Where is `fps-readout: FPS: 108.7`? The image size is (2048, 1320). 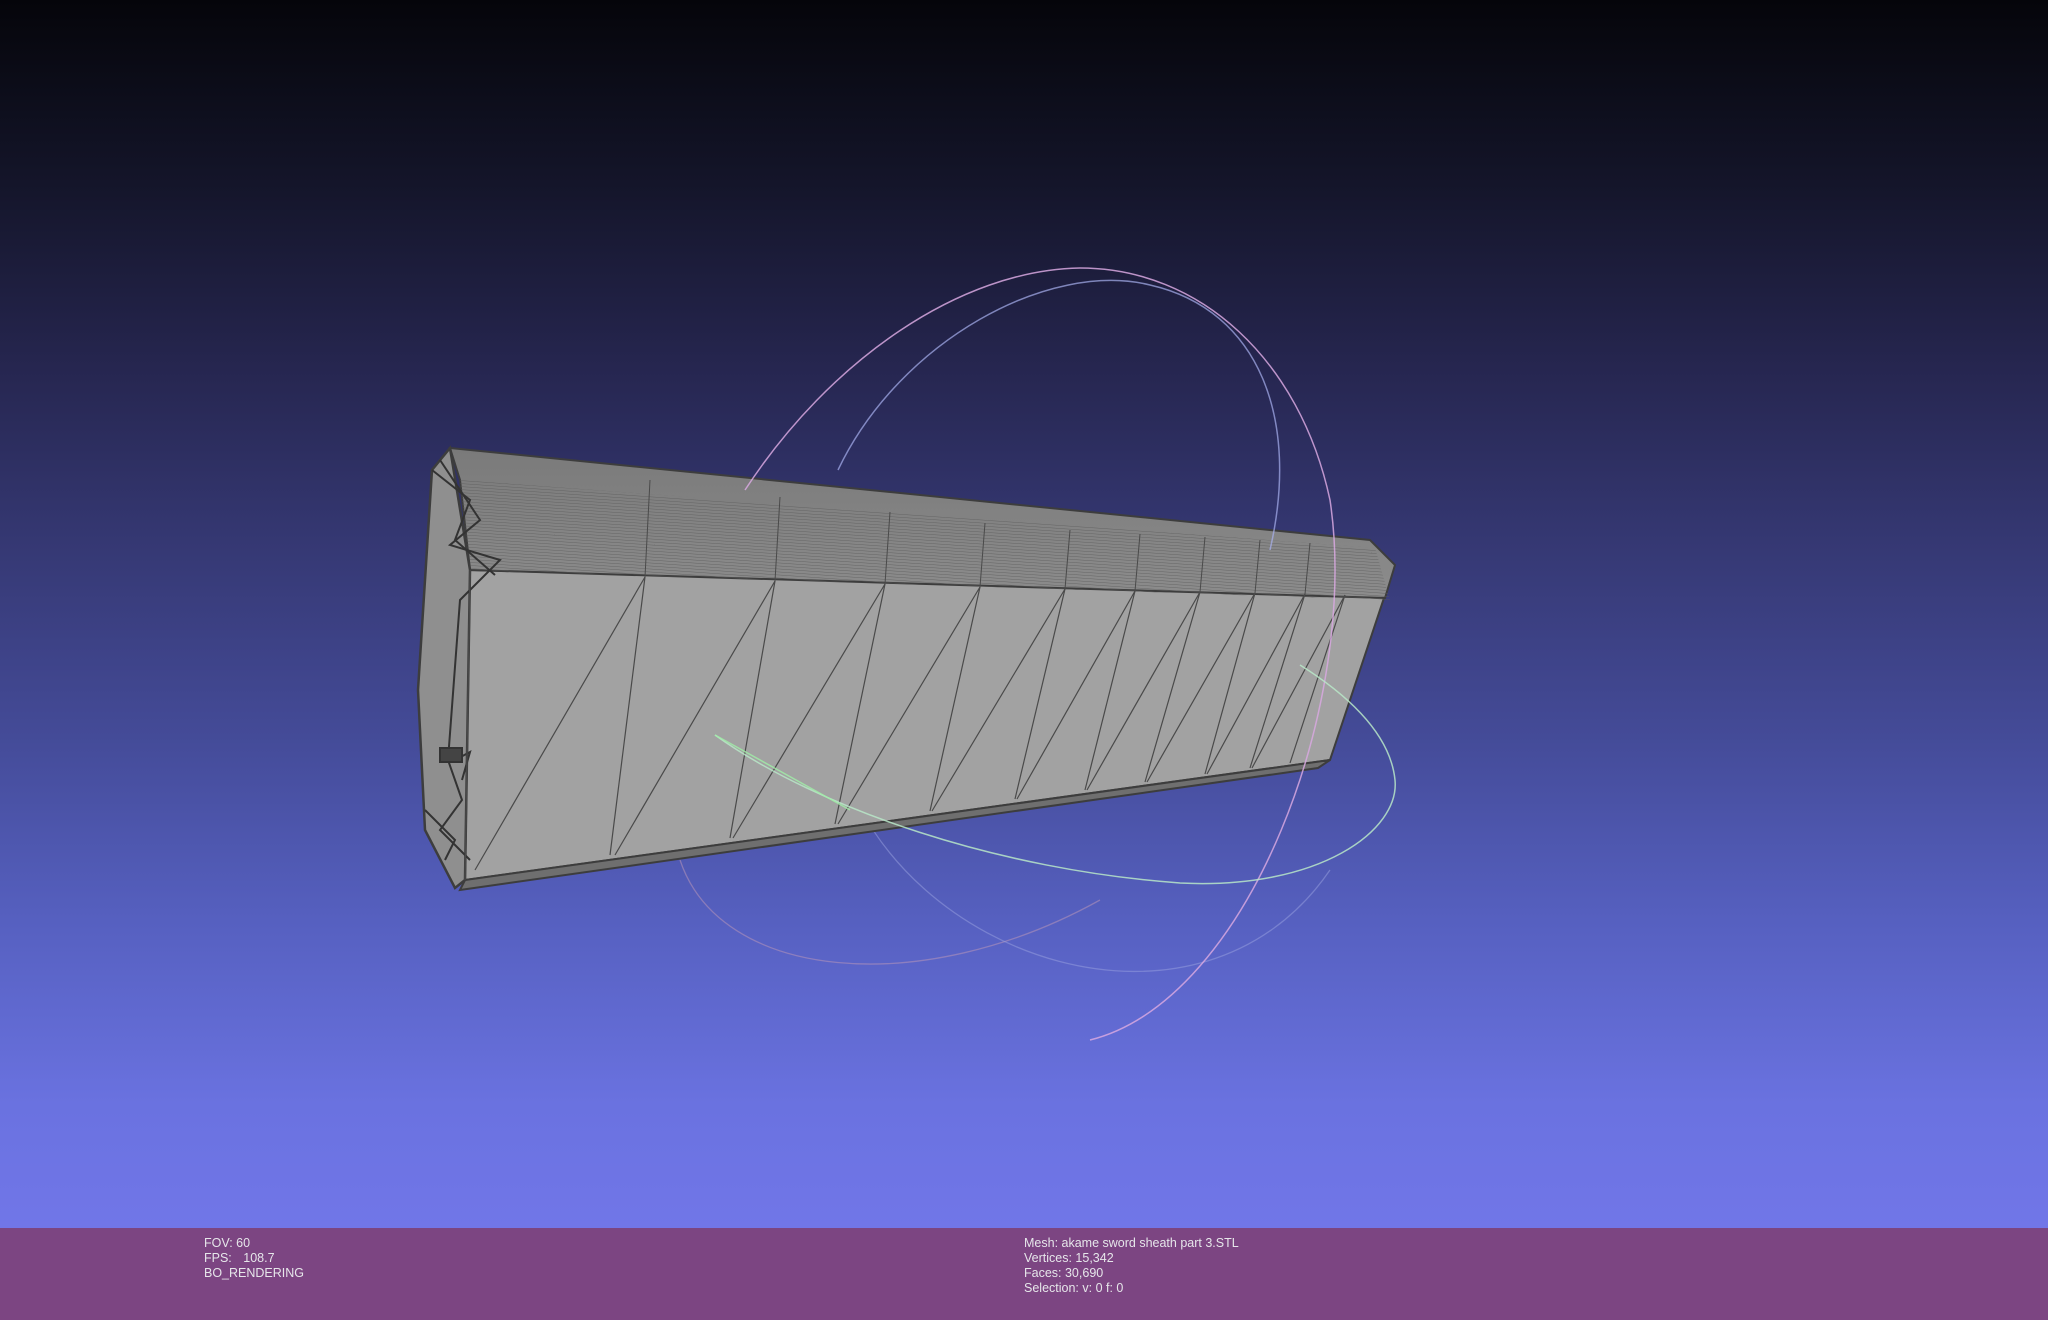 fps-readout: FPS: 108.7 is located at coordinates (254, 1258).